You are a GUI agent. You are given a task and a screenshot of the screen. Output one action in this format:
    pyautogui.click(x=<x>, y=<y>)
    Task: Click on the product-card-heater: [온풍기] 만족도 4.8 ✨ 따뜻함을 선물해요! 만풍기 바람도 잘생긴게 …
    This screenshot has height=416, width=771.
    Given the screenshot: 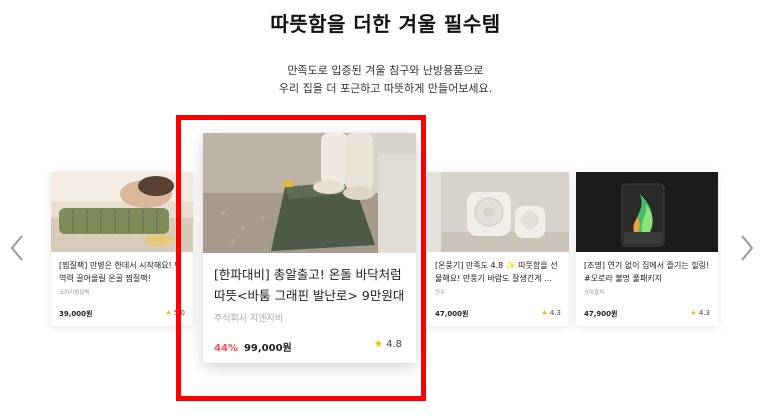 What is the action you would take?
    pyautogui.click(x=498, y=249)
    